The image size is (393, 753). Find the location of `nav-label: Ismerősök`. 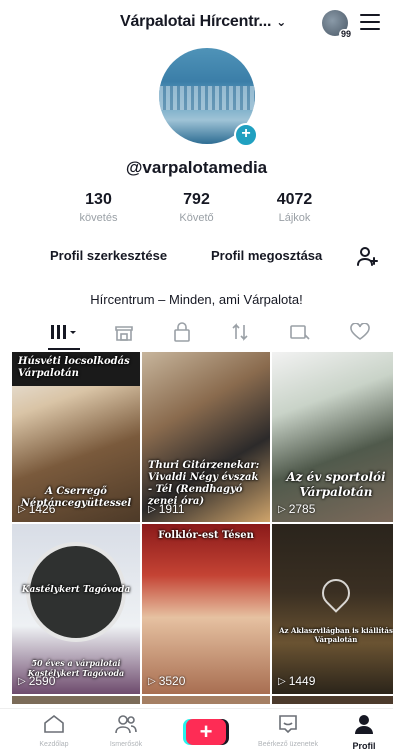

nav-label: Ismerősök is located at coordinates (126, 744).